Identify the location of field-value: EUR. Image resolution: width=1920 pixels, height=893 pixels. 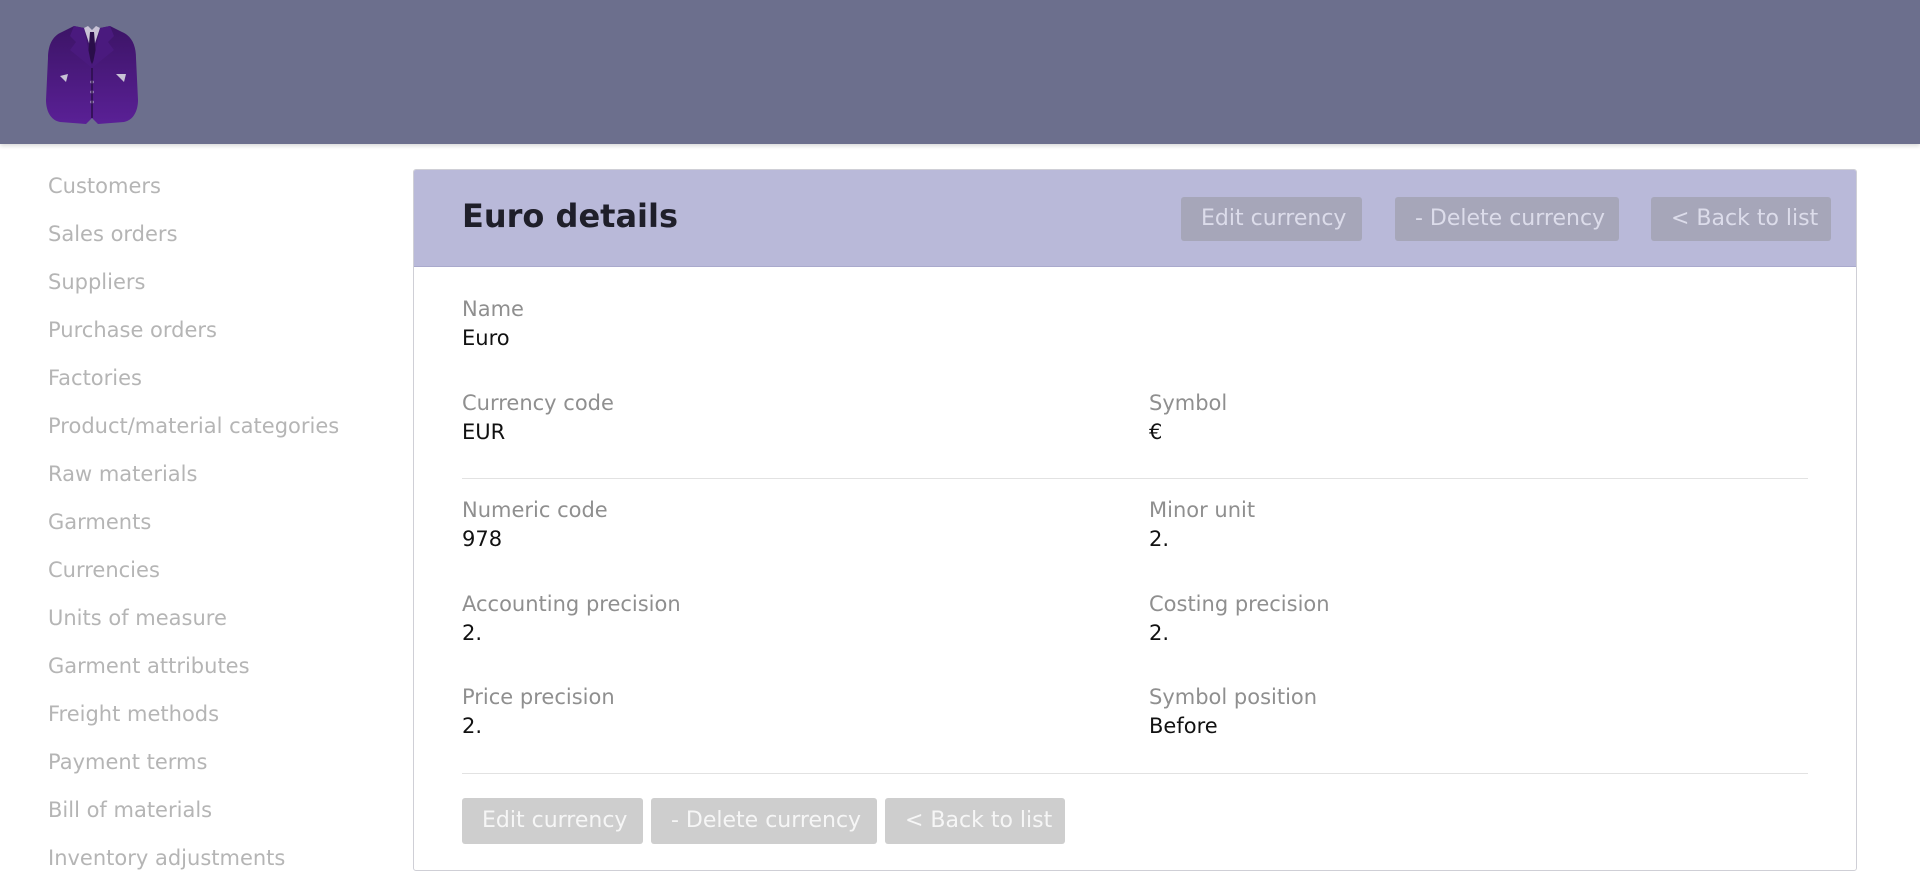
(484, 432).